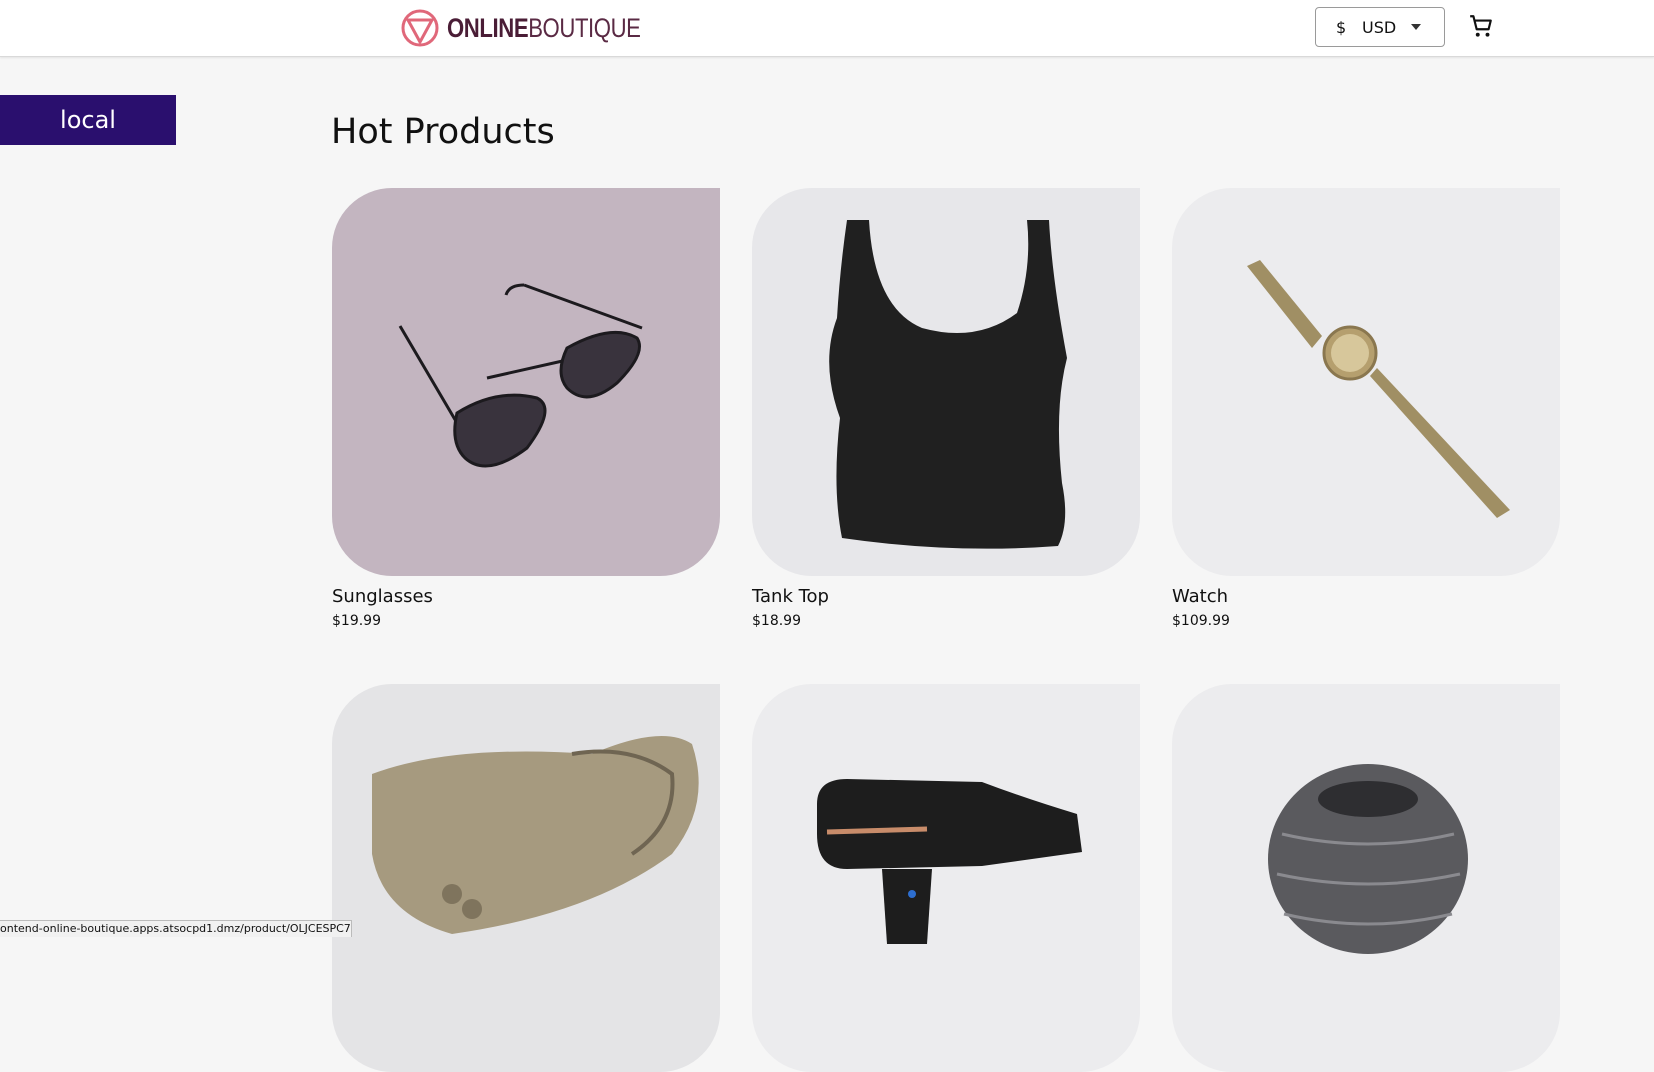 This screenshot has width=1654, height=1072. I want to click on product-name: Sunglasses, so click(526, 596).